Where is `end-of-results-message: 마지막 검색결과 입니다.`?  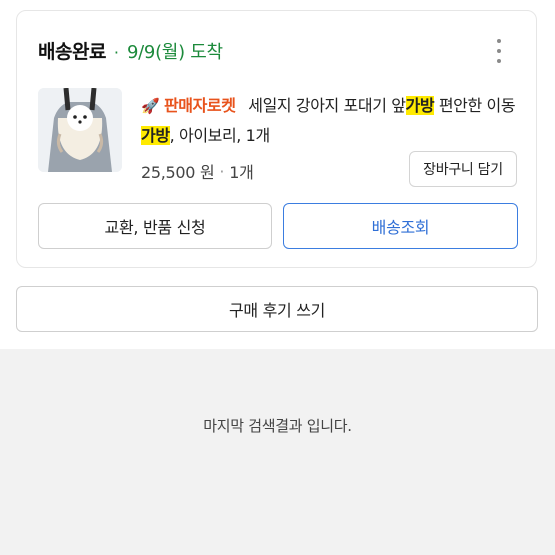
end-of-results-message: 마지막 검색결과 입니다. is located at coordinates (277, 426).